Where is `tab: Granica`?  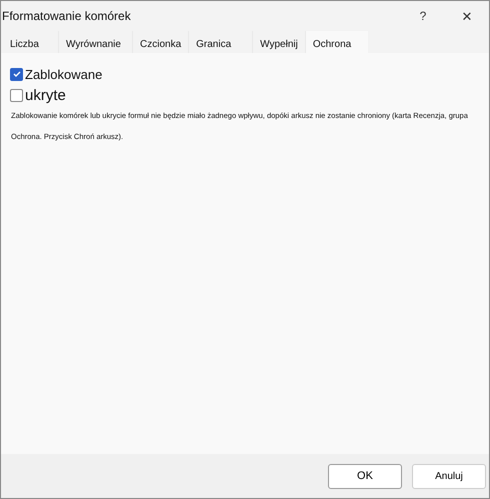 tab: Granica is located at coordinates (221, 42).